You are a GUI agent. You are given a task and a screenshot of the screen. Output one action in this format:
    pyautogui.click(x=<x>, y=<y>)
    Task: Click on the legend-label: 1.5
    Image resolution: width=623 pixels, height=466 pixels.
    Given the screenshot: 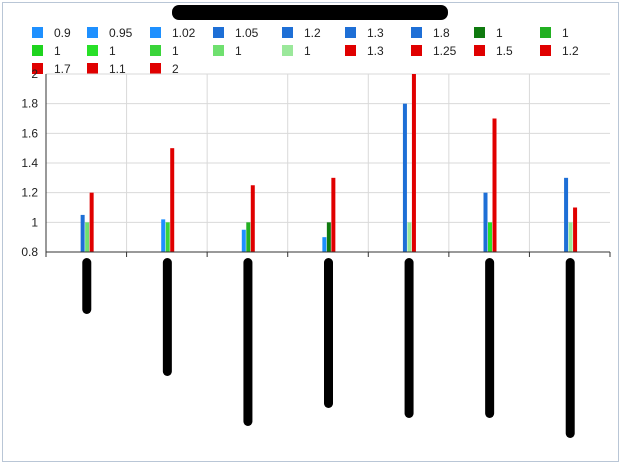 What is the action you would take?
    pyautogui.click(x=504, y=51)
    